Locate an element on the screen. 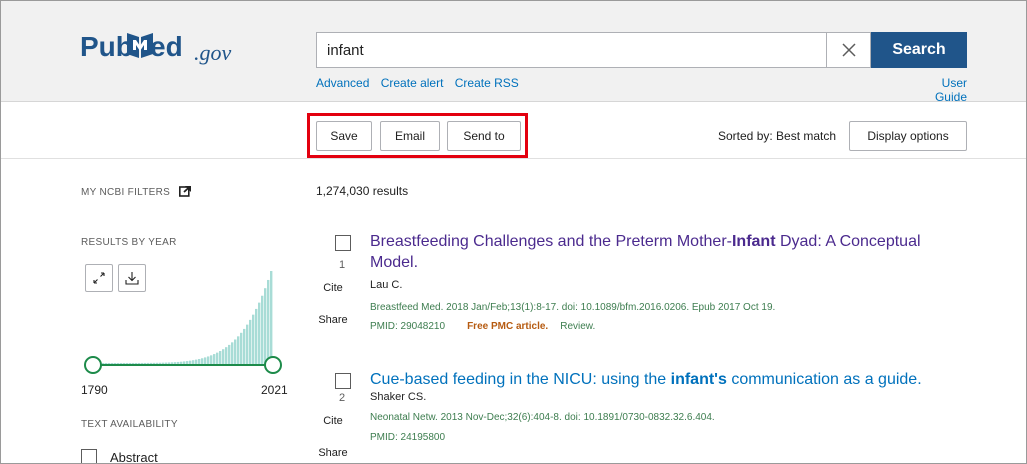  pubmed-logo: Pub ed .gov is located at coordinates (180, 47).